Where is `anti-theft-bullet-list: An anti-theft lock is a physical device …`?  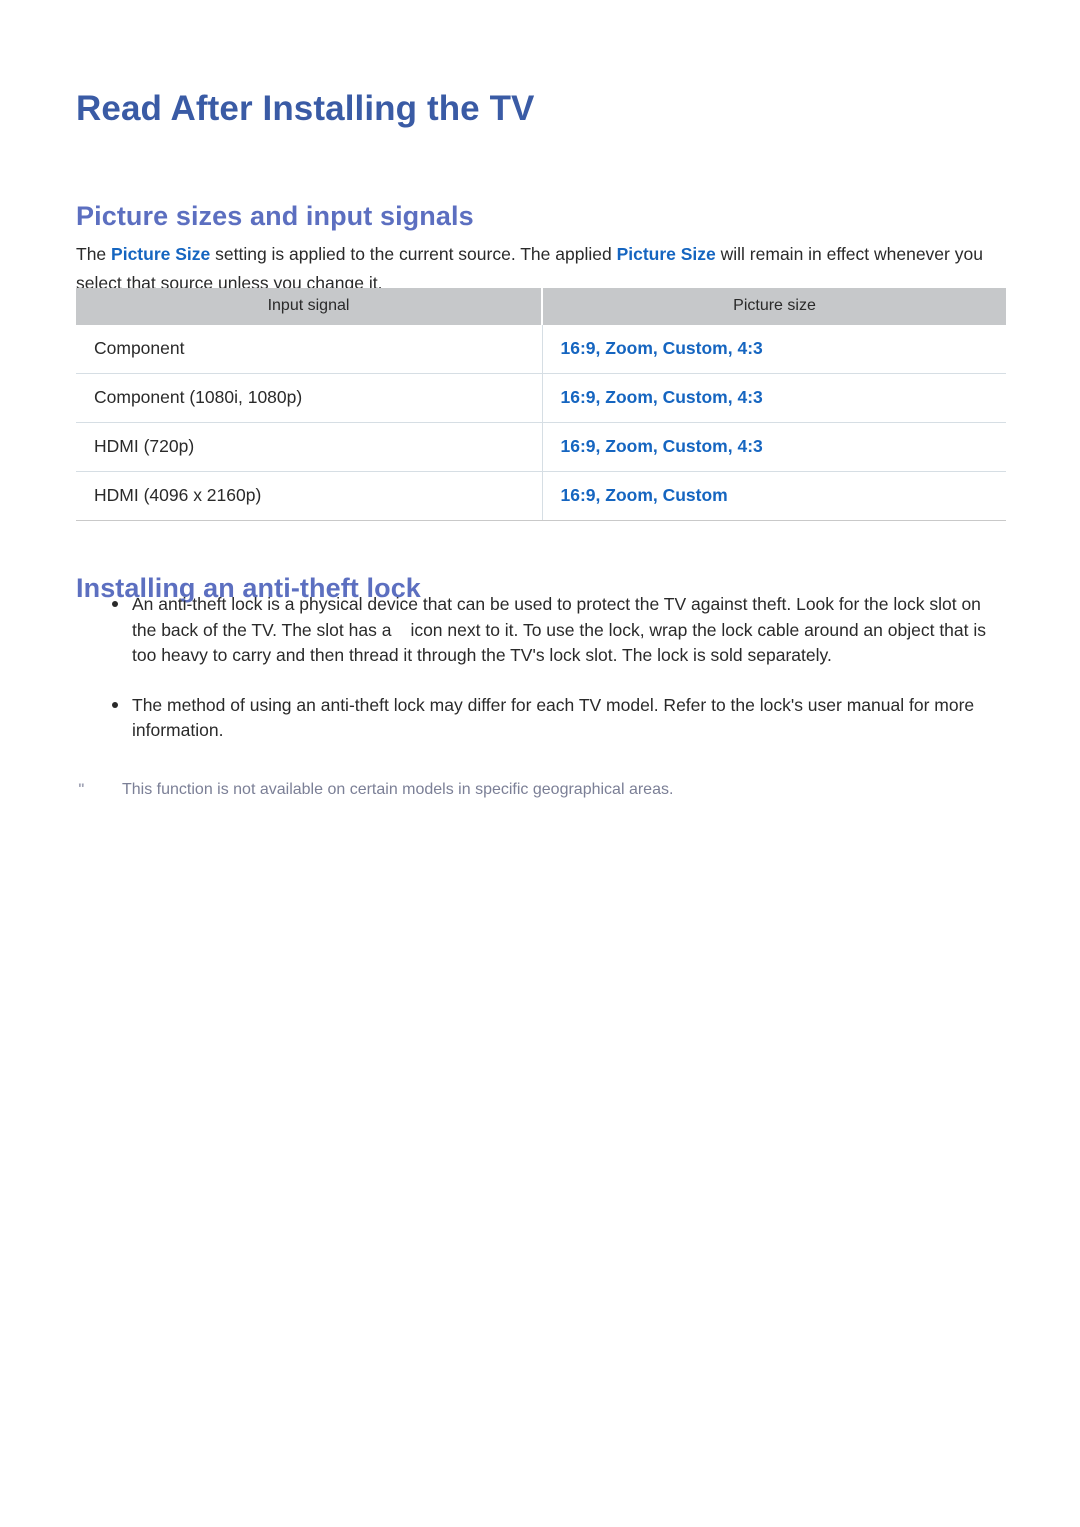
anti-theft-bullet-list: An anti-theft lock is a physical device … is located at coordinates (540, 668).